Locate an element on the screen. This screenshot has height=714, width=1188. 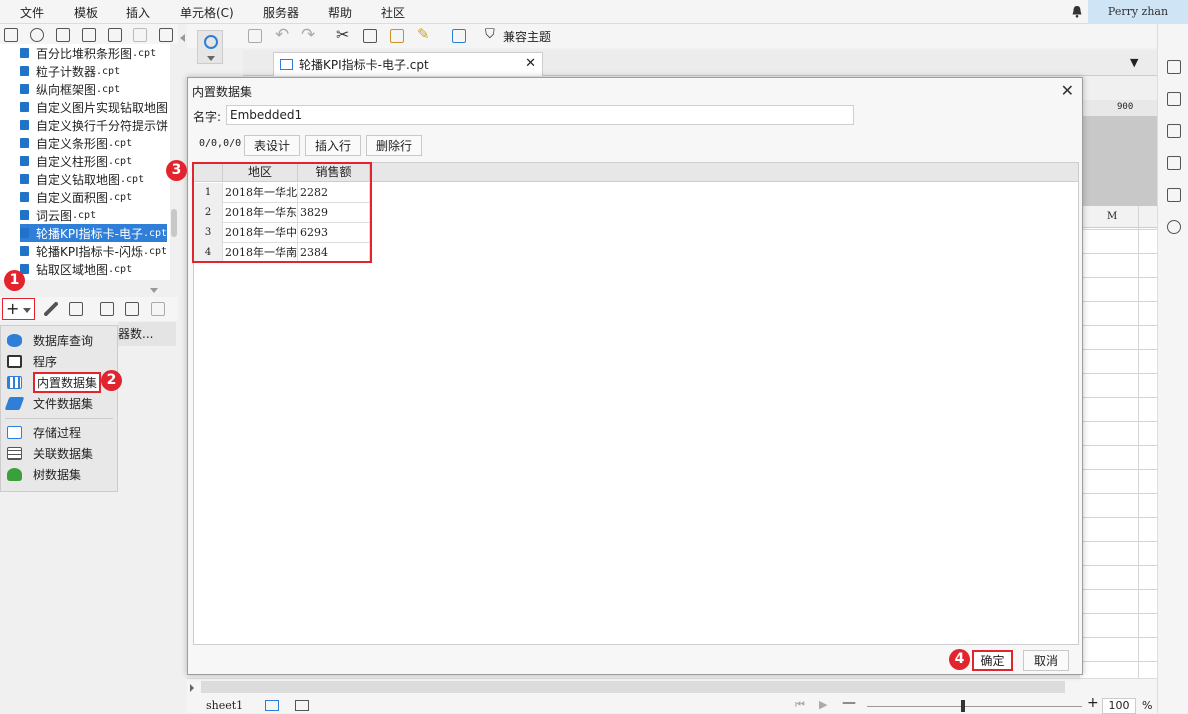
redo-icon: ↷ is located at coordinates (308, 35).